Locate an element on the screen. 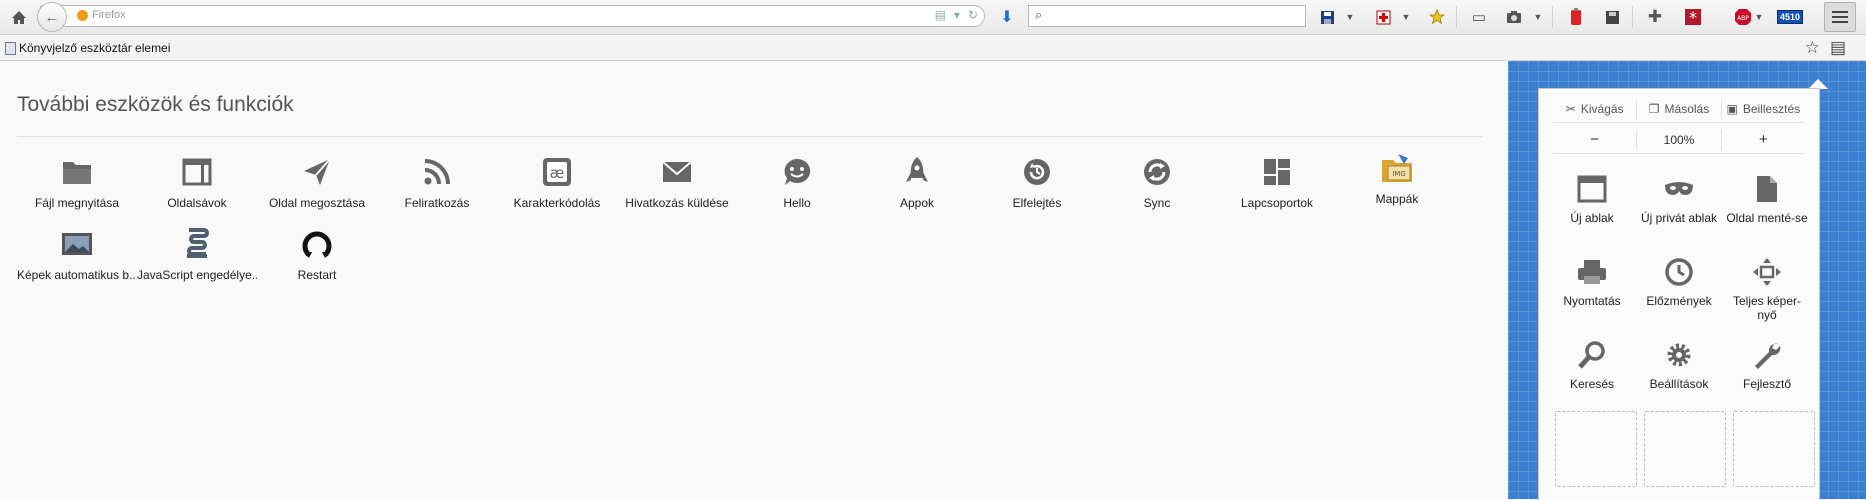 The image size is (1866, 500). hamburger-icon is located at coordinates (1840, 17).